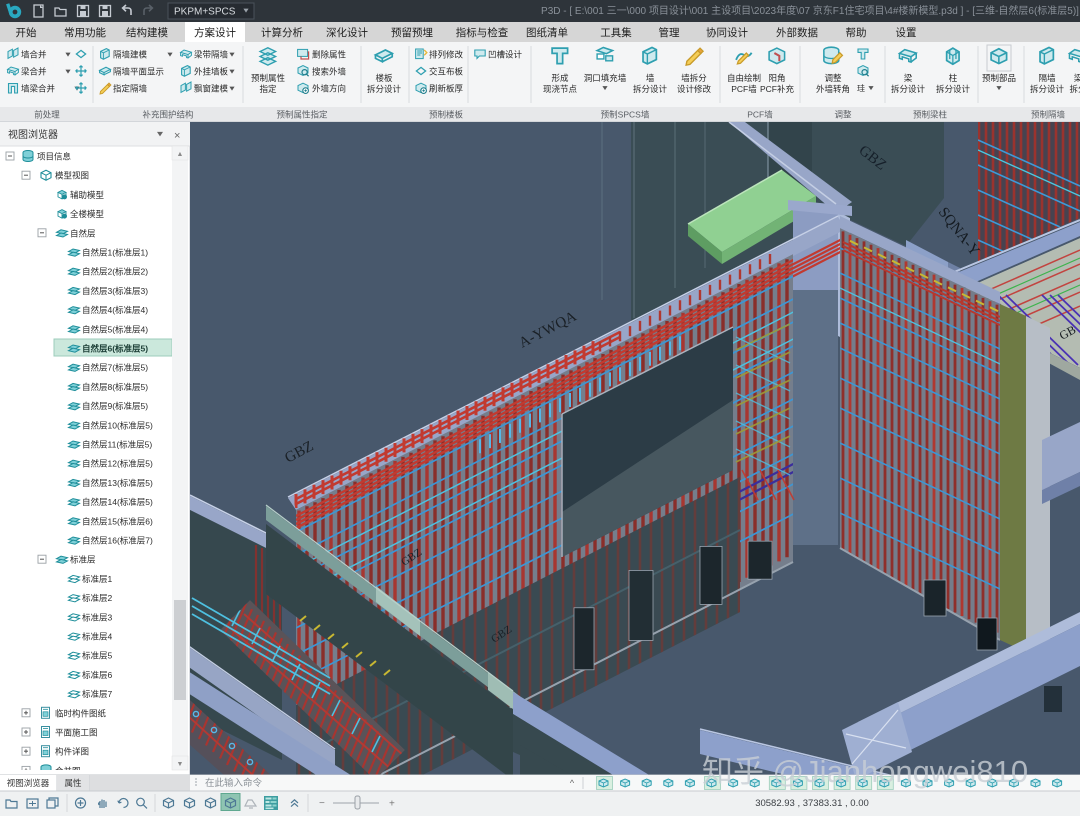 The image size is (1080, 821). What do you see at coordinates (861, 88) in the screenshot?
I see `svg-text: 珪` at bounding box center [861, 88].